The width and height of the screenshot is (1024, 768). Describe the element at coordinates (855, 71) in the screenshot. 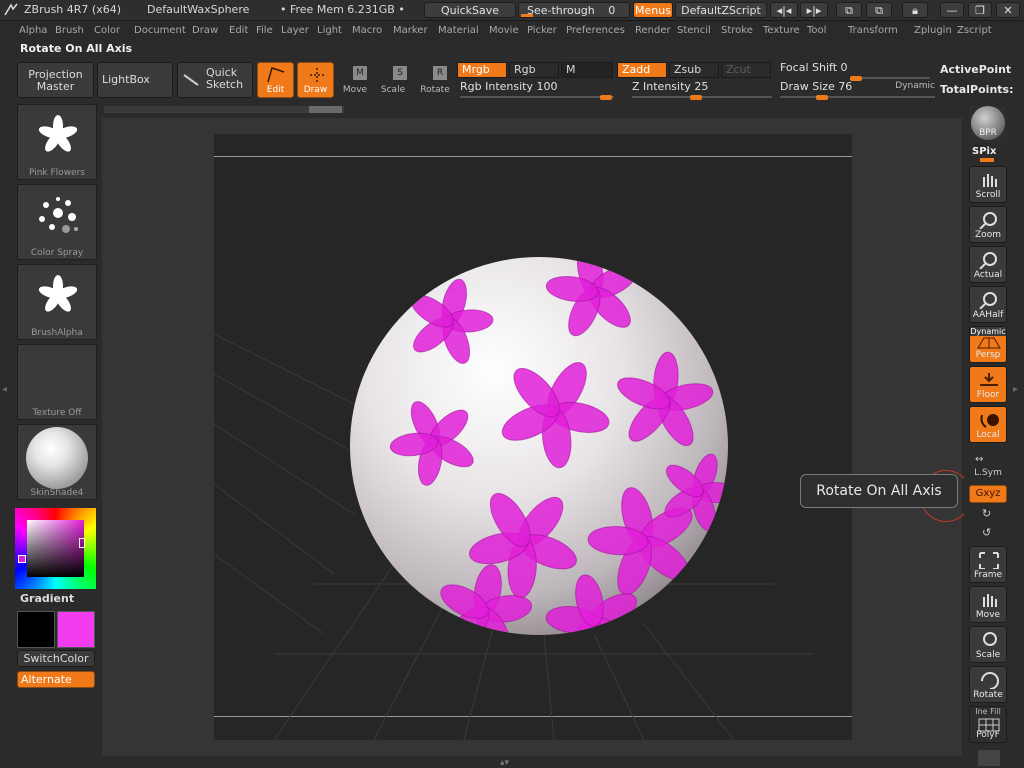

I see `focal-shift-slider: Focal Shift 0` at that location.